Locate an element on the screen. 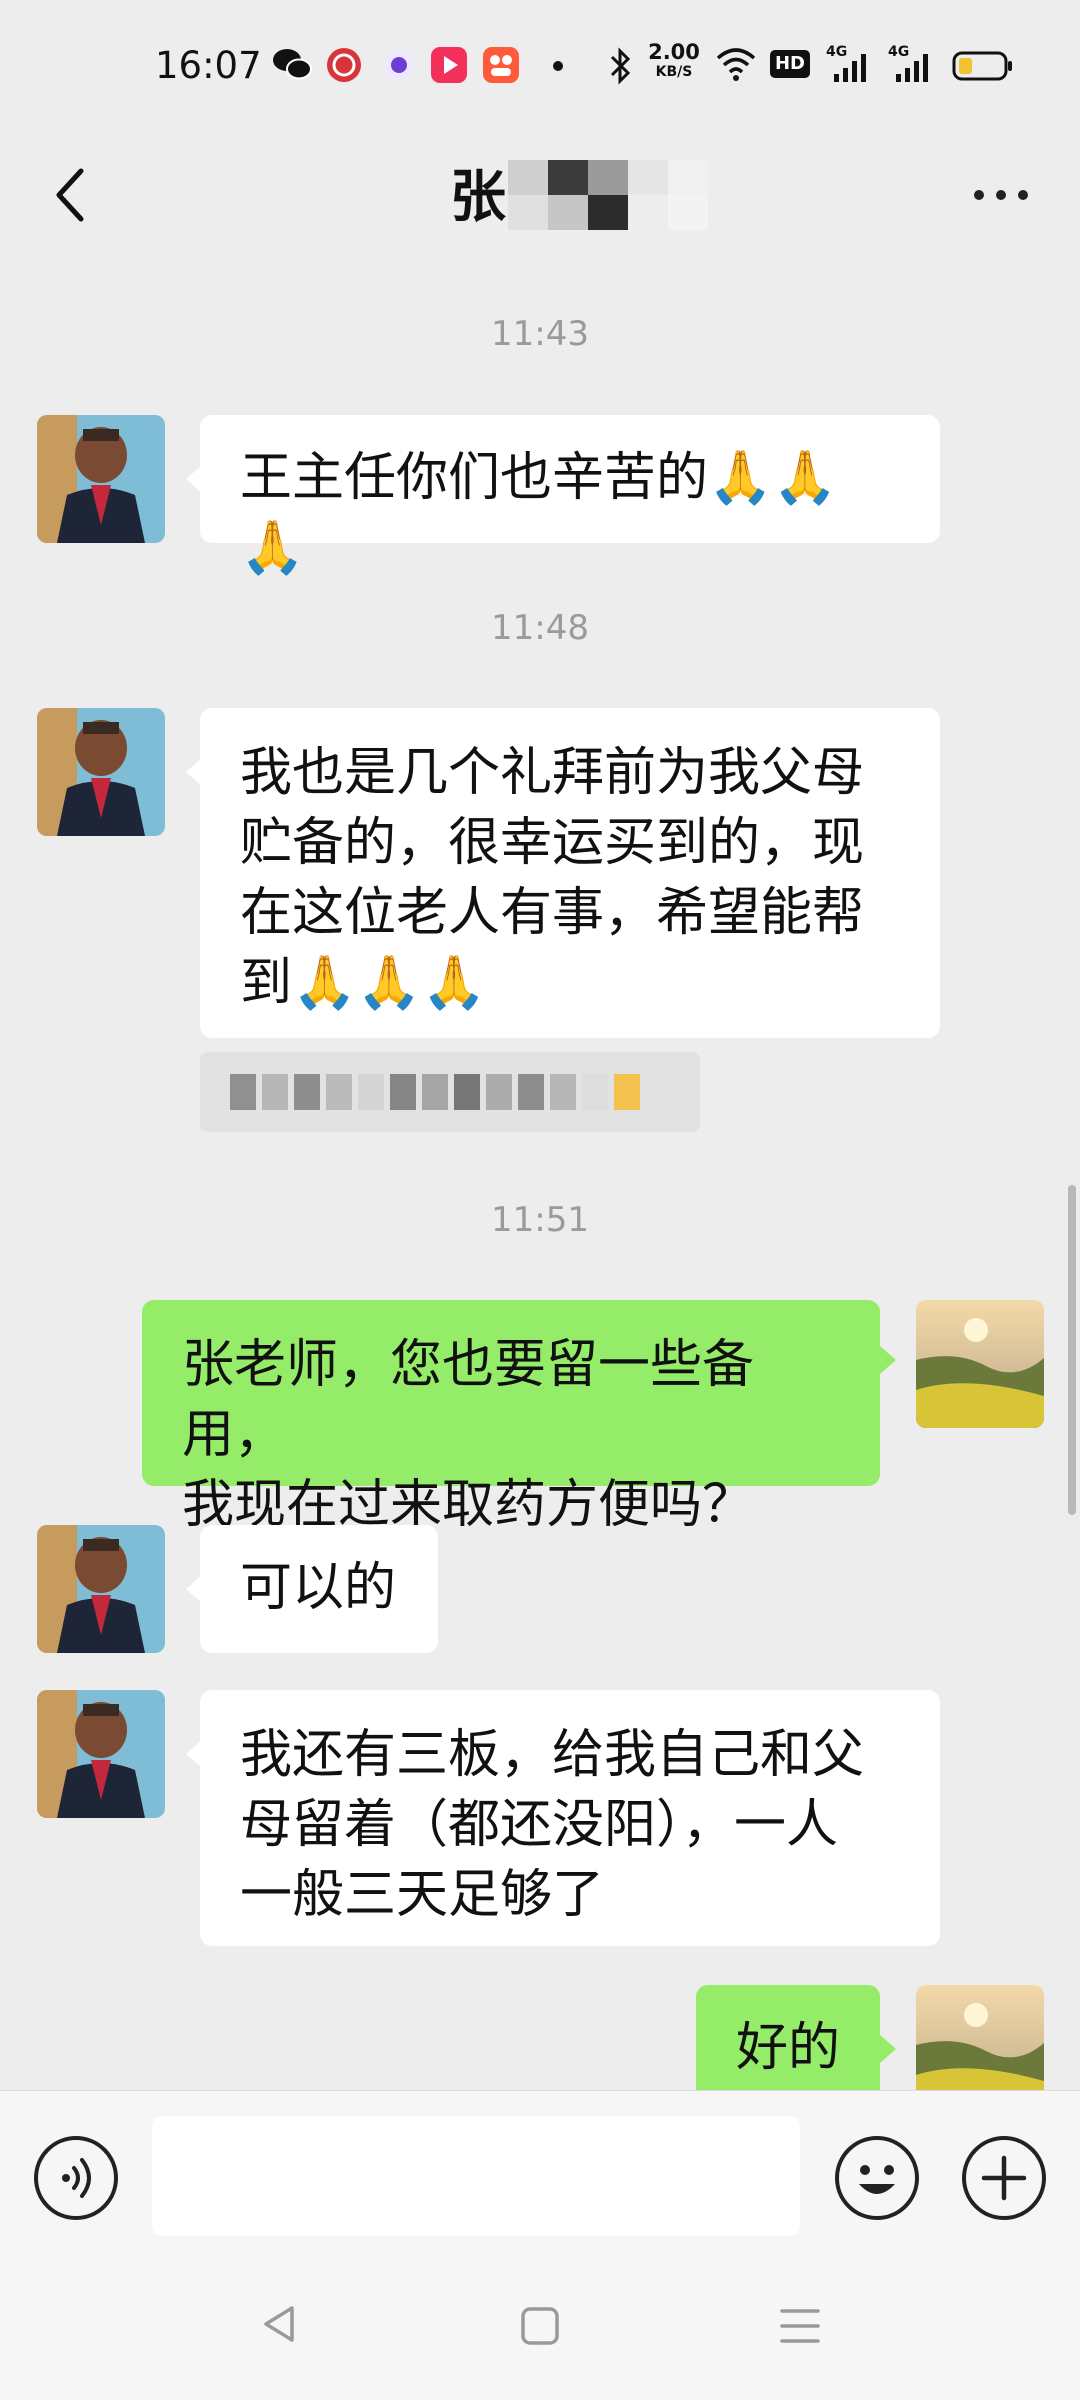 The width and height of the screenshot is (1080, 2400). dot-icon is located at coordinates (558, 66).